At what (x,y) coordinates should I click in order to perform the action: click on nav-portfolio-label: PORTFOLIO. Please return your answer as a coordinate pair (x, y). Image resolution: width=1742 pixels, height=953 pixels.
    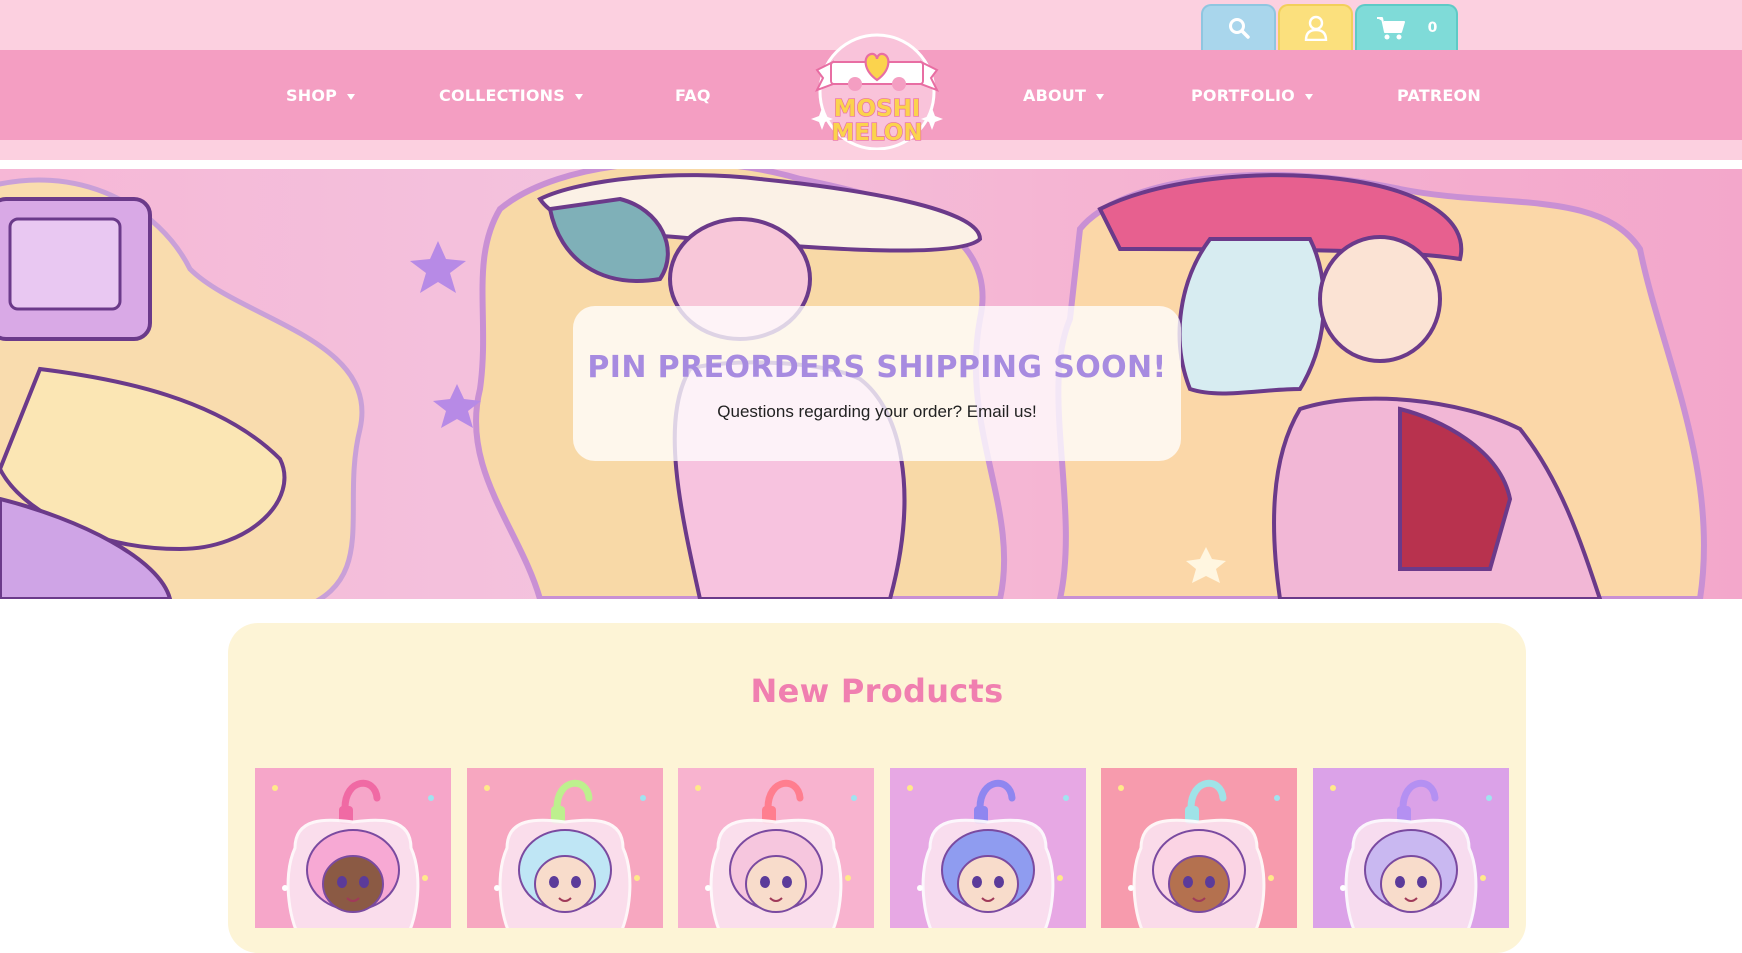
    Looking at the image, I should click on (1243, 95).